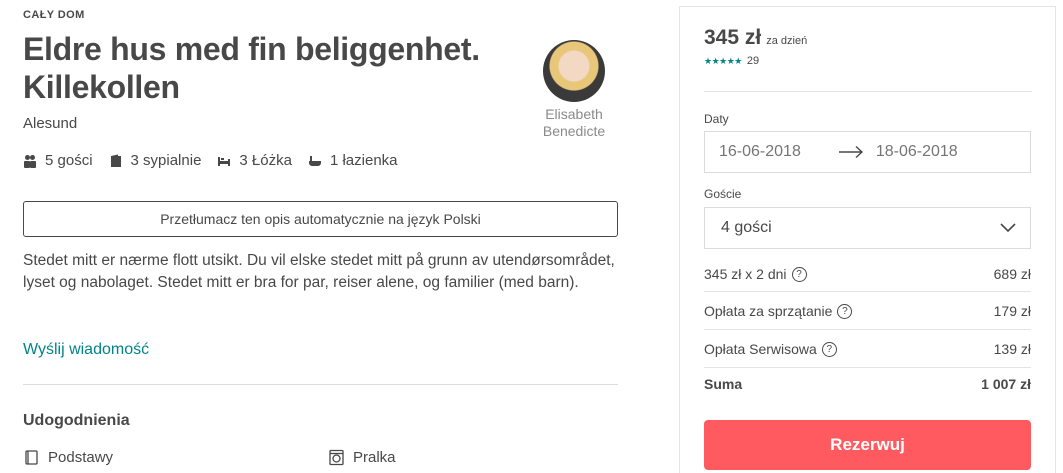 Image resolution: width=1063 pixels, height=473 pixels. I want to click on guests-icon, so click(30, 161).